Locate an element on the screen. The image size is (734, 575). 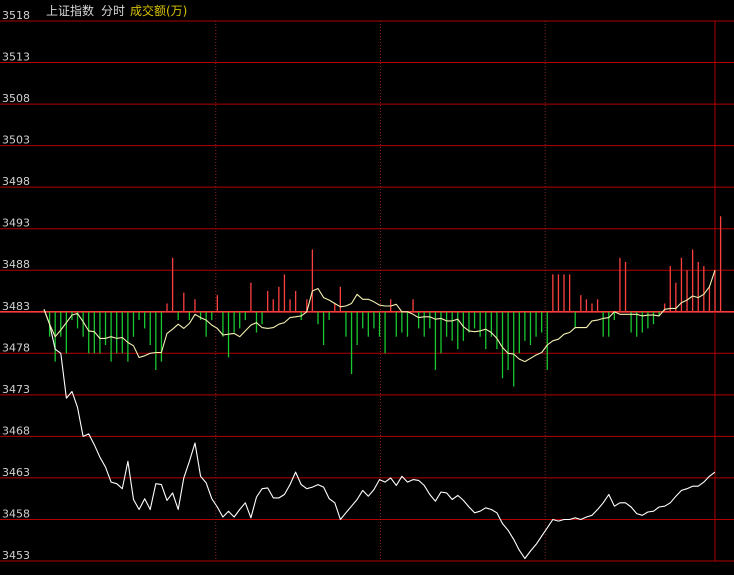
y-tick-label: 3493 is located at coordinates (16, 223).